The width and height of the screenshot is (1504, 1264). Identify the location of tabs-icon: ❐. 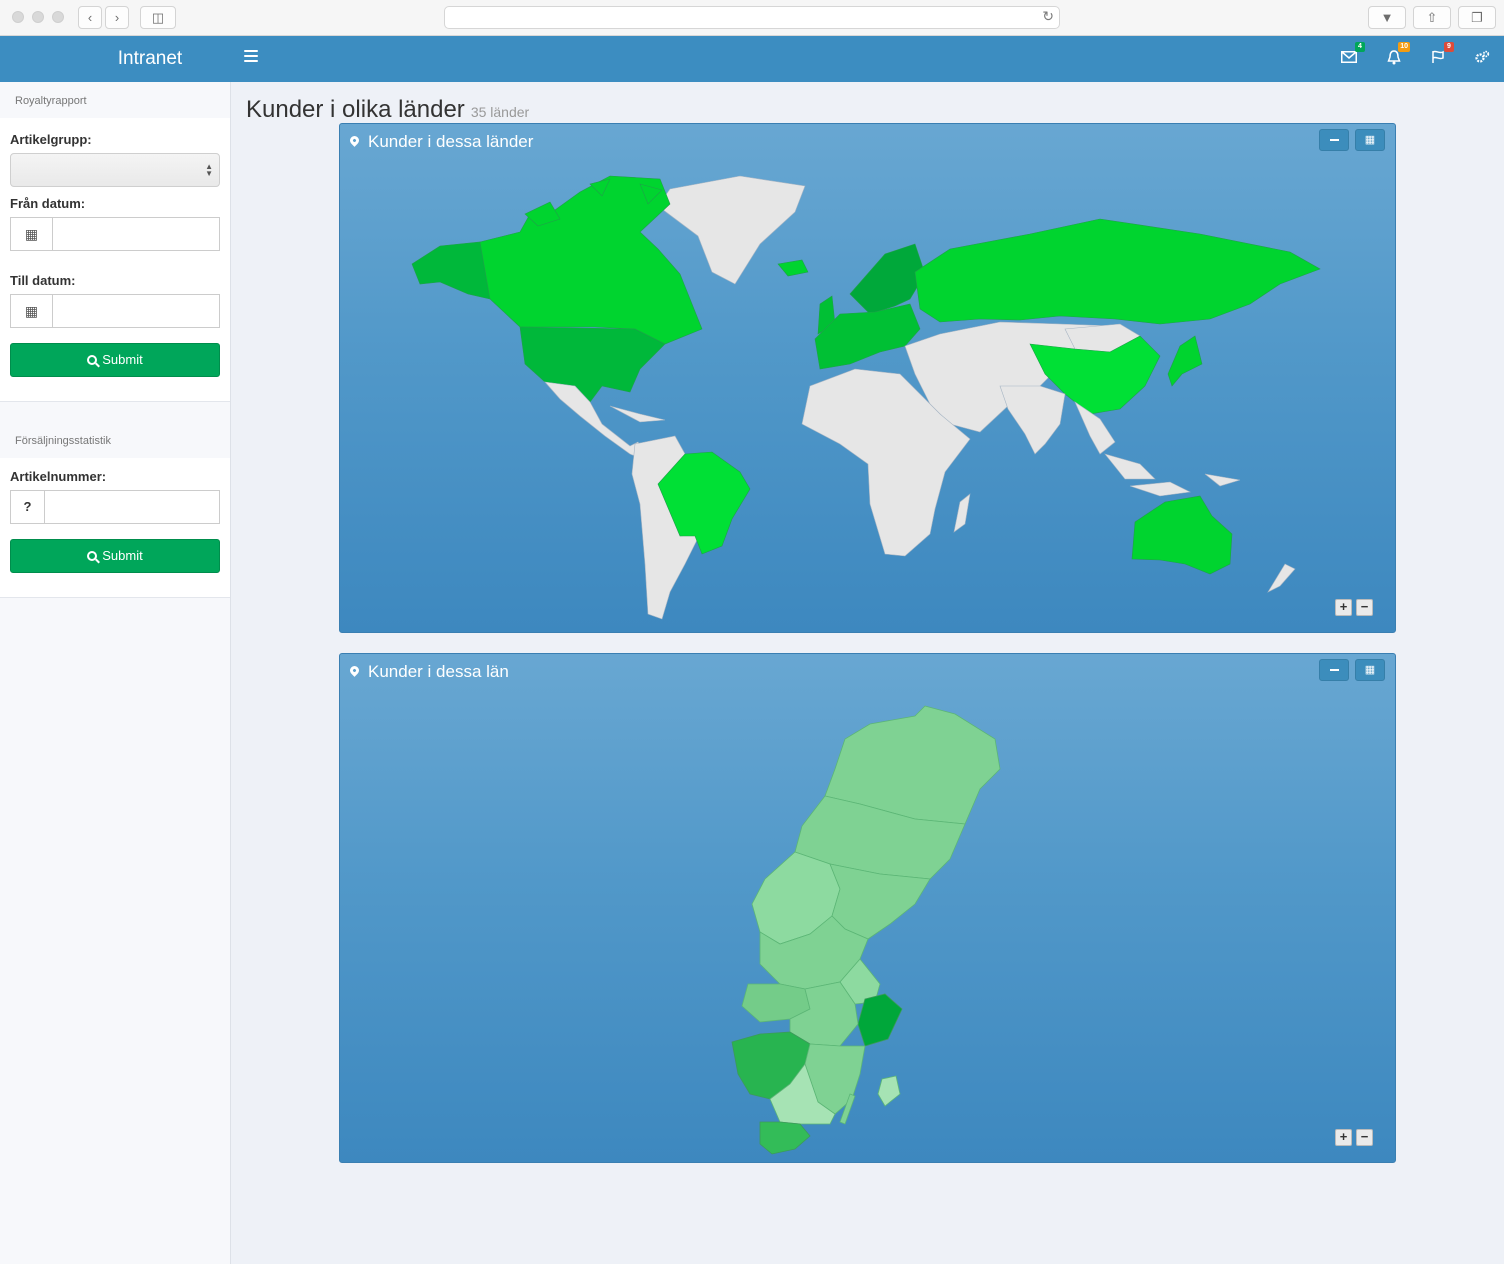
(1477, 17).